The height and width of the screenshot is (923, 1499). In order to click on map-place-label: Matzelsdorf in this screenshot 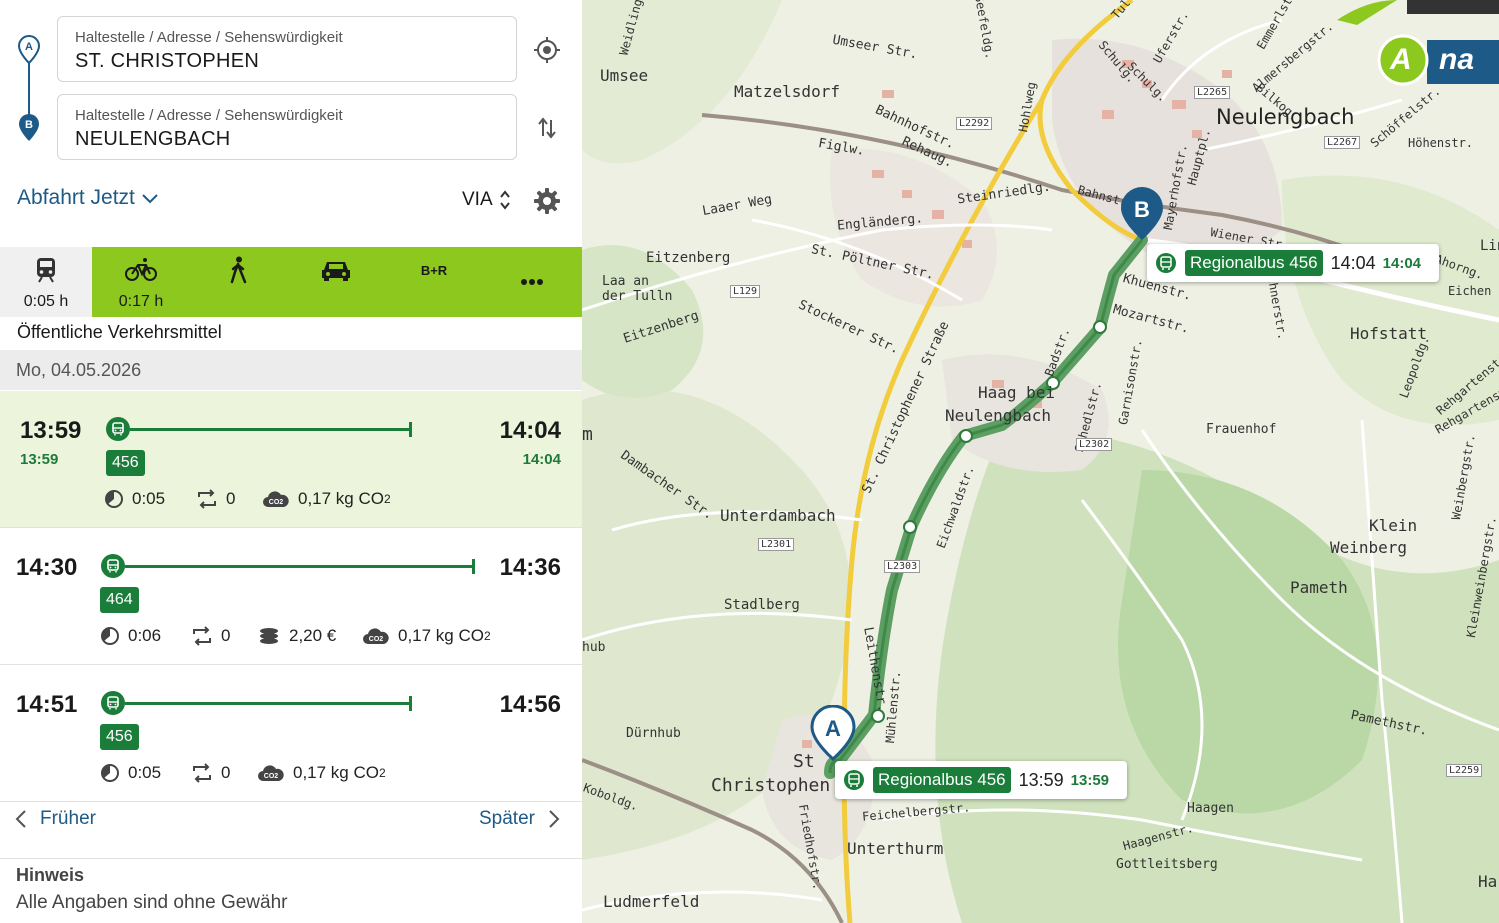, I will do `click(787, 91)`.